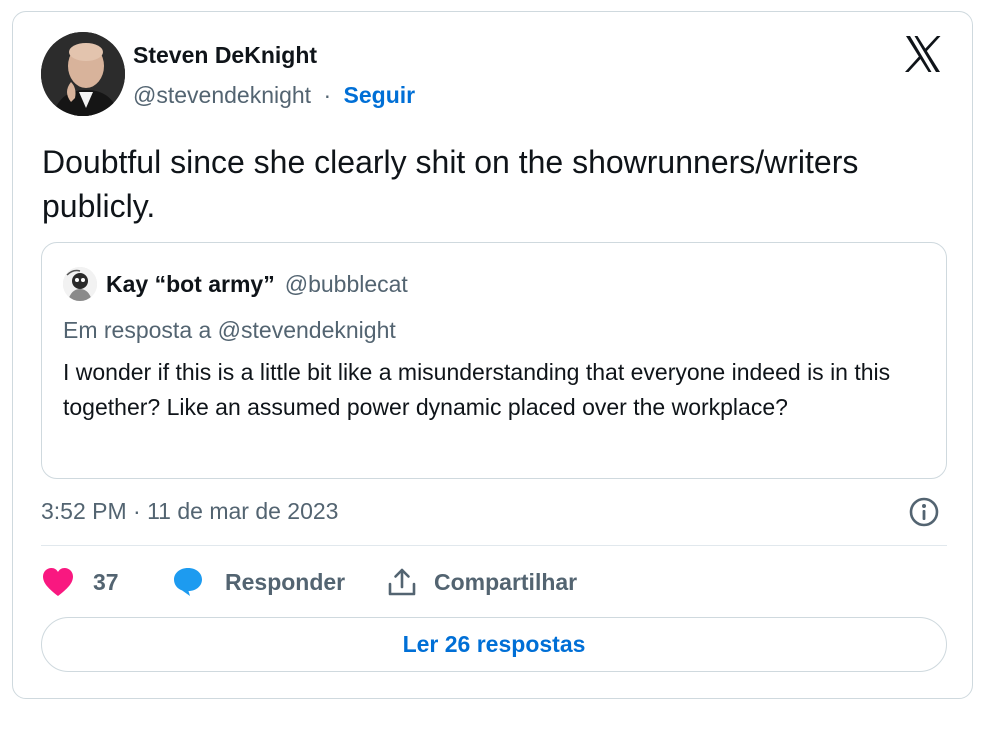  I want to click on tweet-timestamp: 3:52 PM · 11 de mar de 2023, so click(189, 511).